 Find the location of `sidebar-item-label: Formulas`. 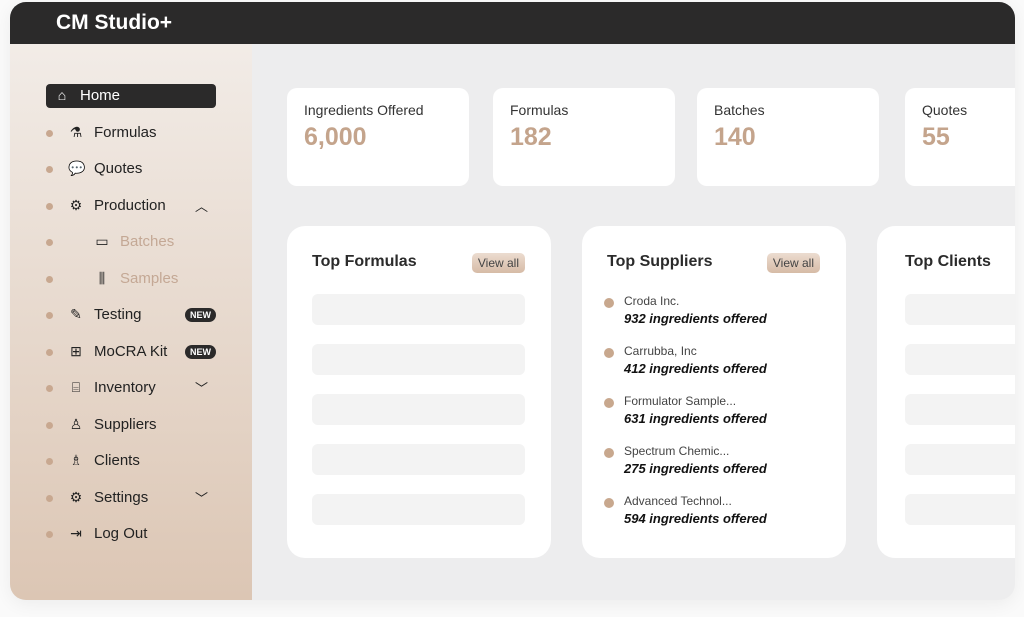

sidebar-item-label: Formulas is located at coordinates (125, 132).